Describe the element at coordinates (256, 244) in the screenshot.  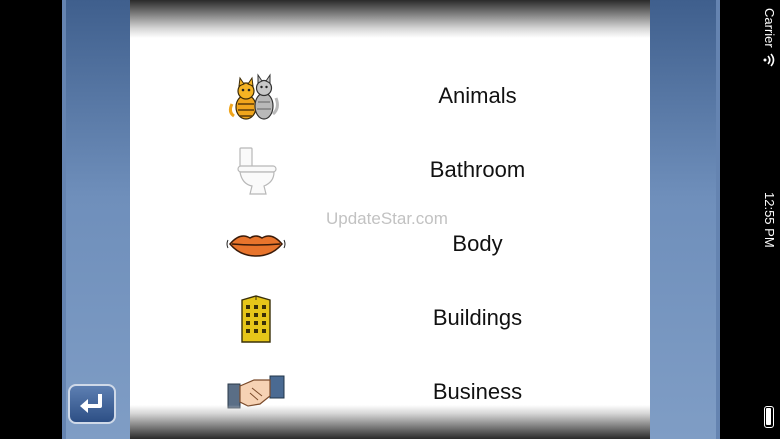
I see `lips-icon` at that location.